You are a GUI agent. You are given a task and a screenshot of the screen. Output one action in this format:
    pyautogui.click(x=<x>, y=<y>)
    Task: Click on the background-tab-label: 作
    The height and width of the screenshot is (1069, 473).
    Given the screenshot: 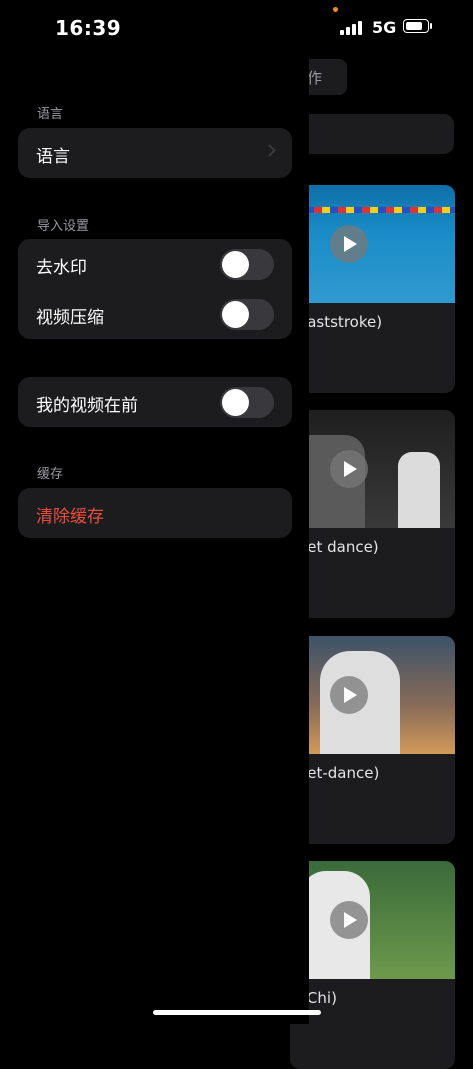 What is the action you would take?
    pyautogui.click(x=315, y=78)
    